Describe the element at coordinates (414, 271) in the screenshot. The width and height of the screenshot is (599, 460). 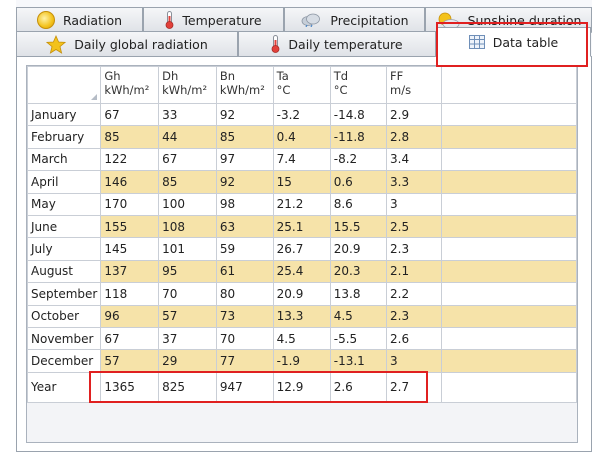
I see `table-cell: 2.1` at that location.